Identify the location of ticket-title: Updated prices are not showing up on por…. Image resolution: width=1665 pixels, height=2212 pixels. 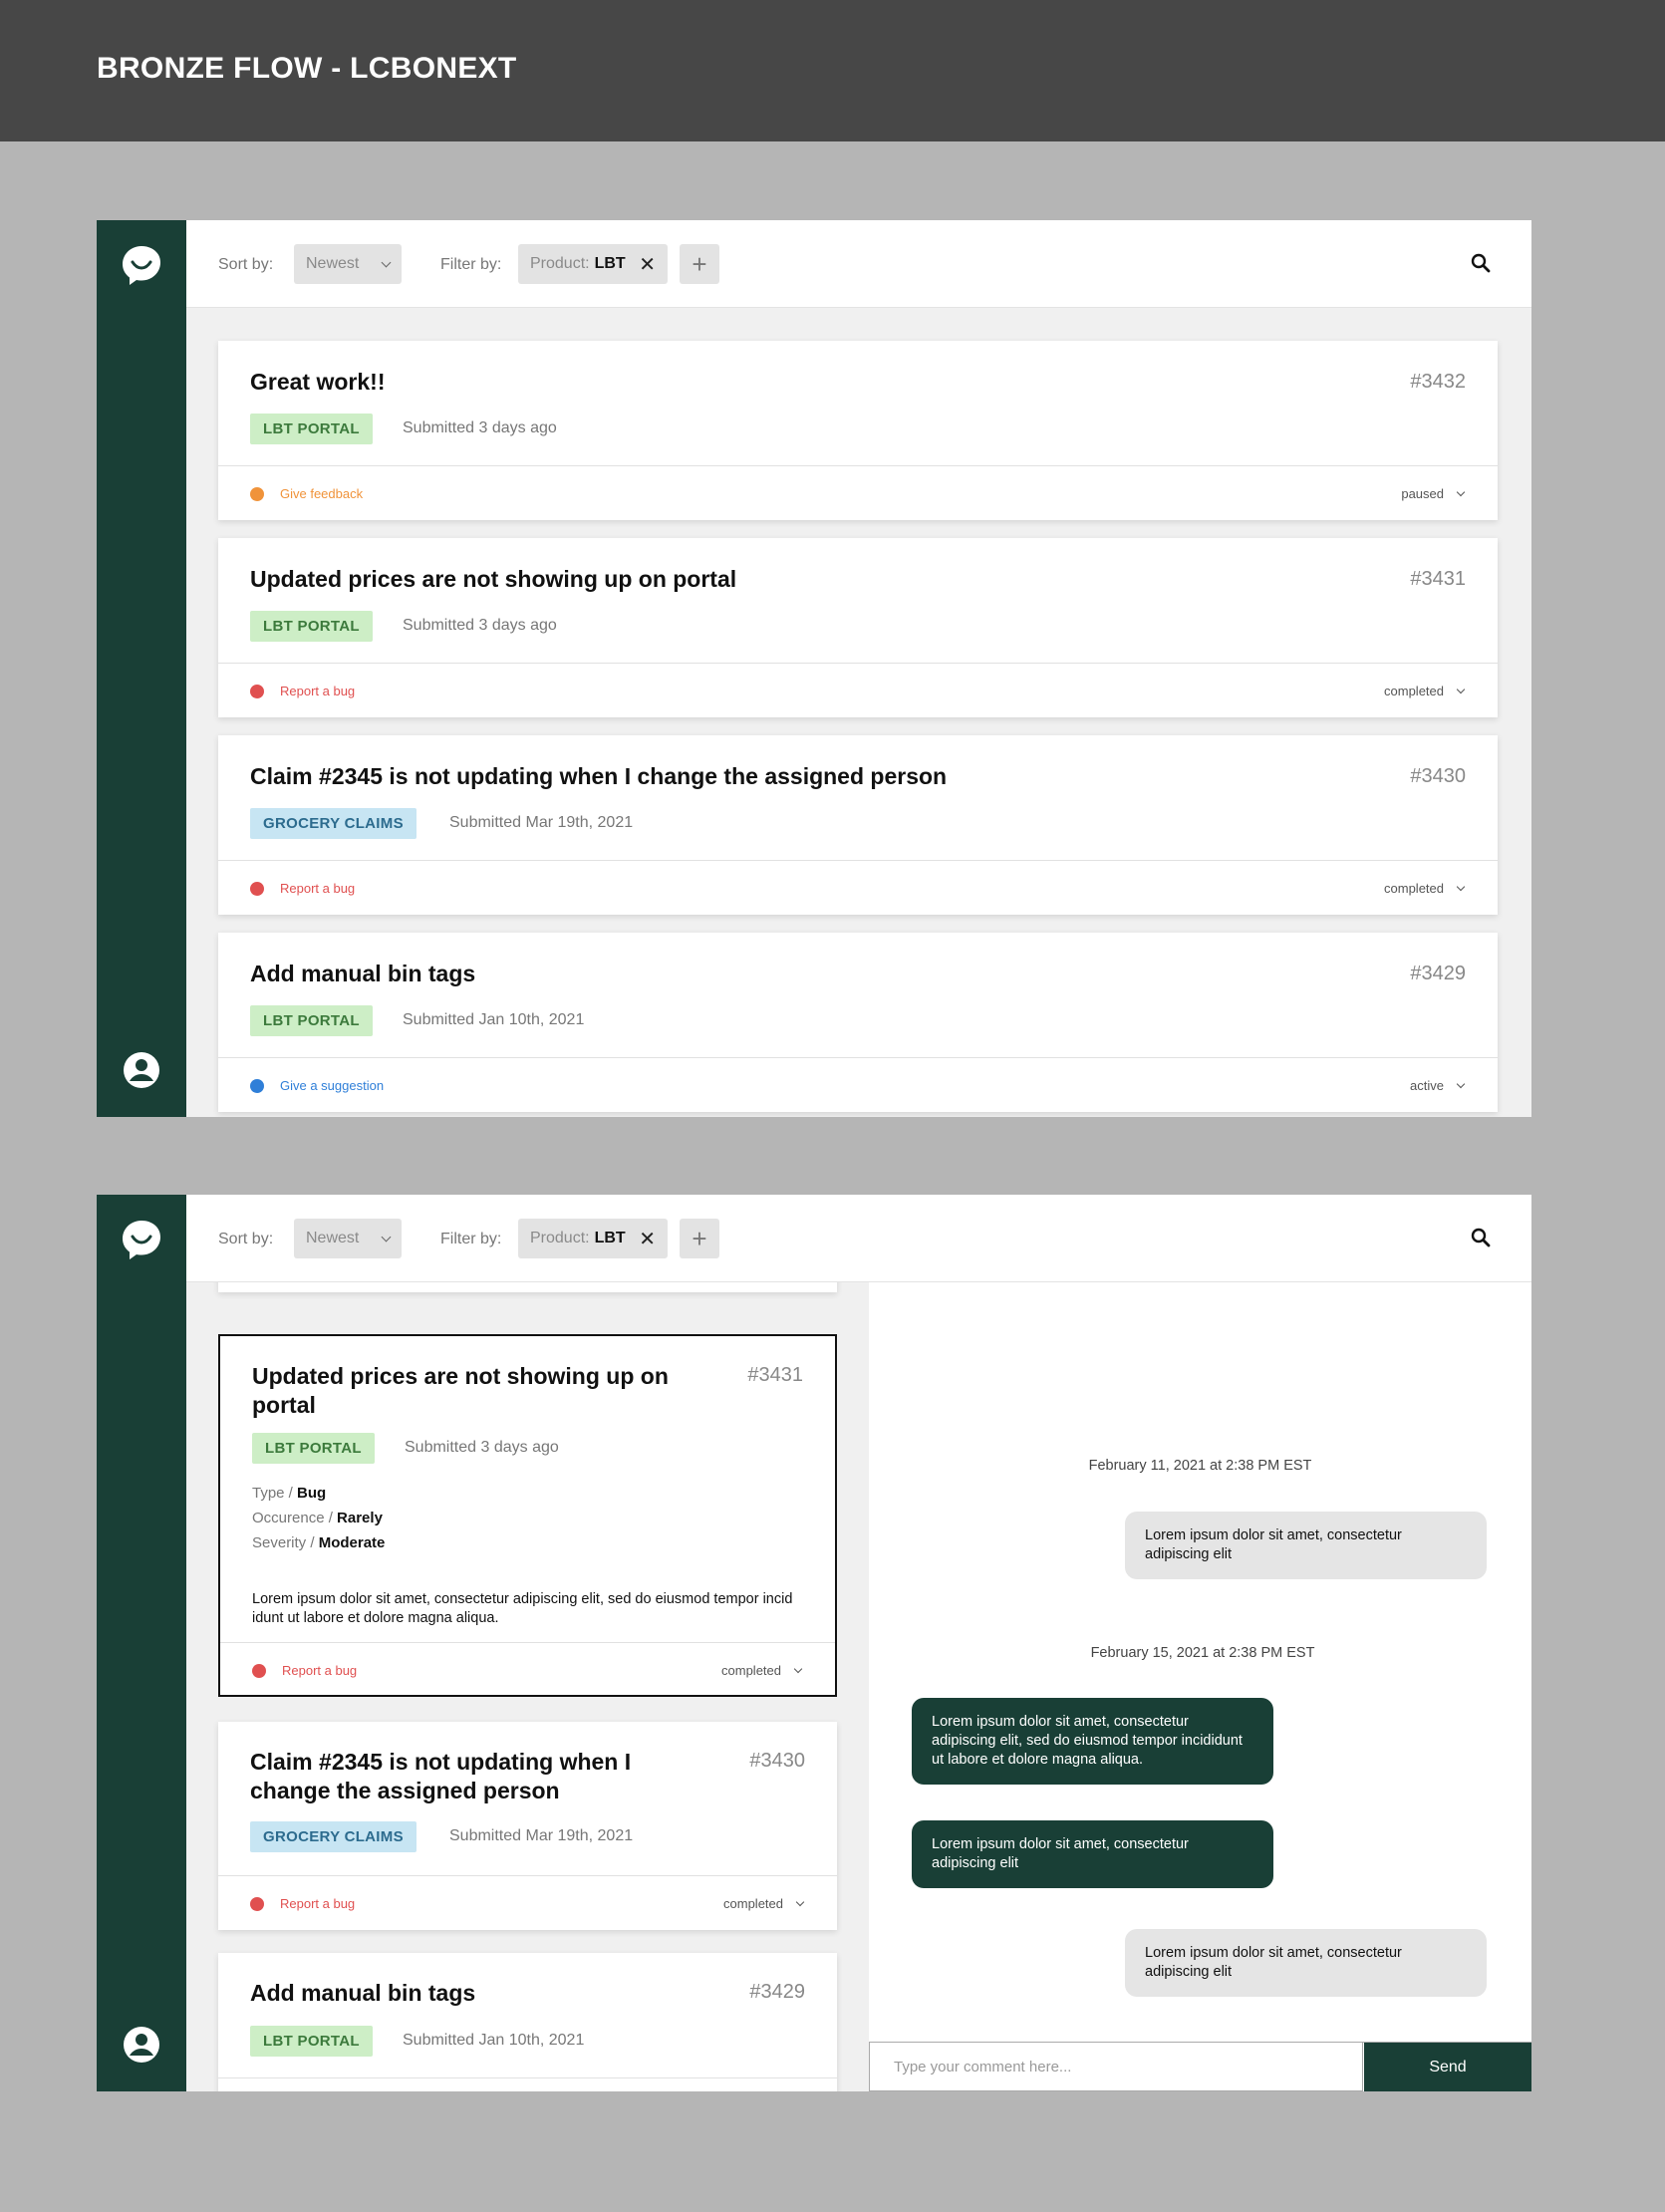
(493, 579).